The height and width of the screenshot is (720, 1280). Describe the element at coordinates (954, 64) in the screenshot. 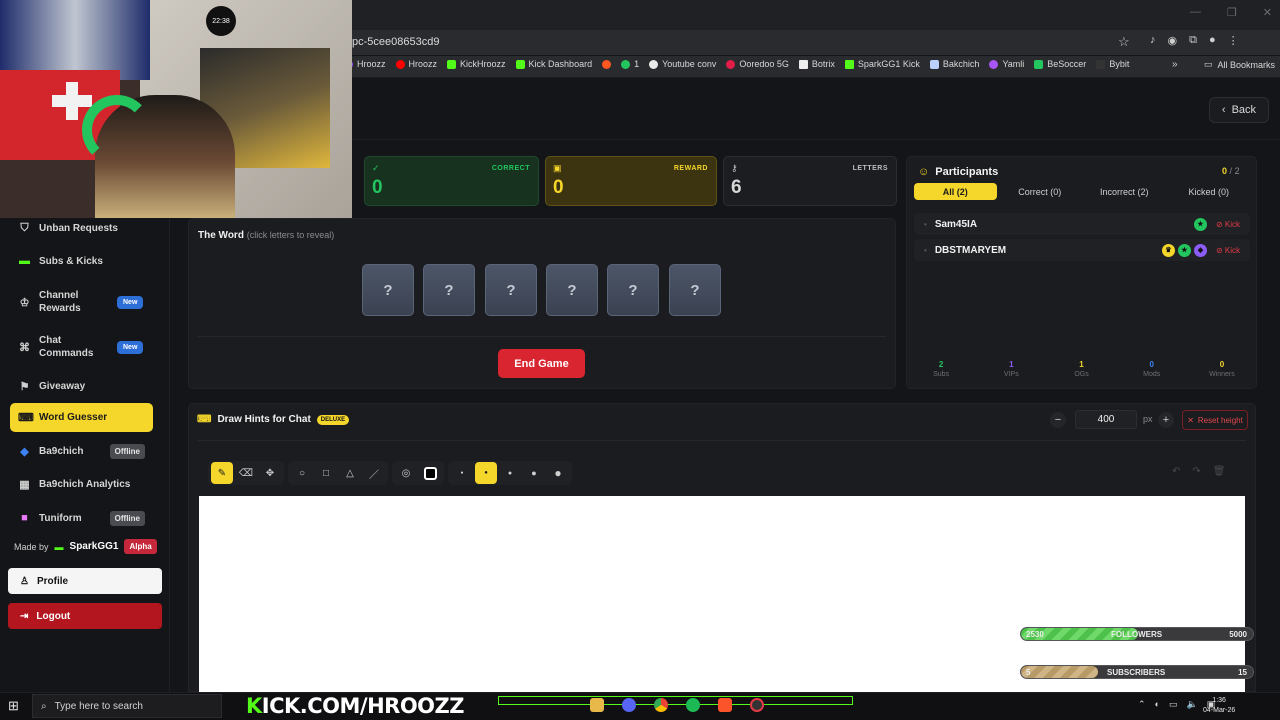

I see `bookmark-item: Bakchich` at that location.